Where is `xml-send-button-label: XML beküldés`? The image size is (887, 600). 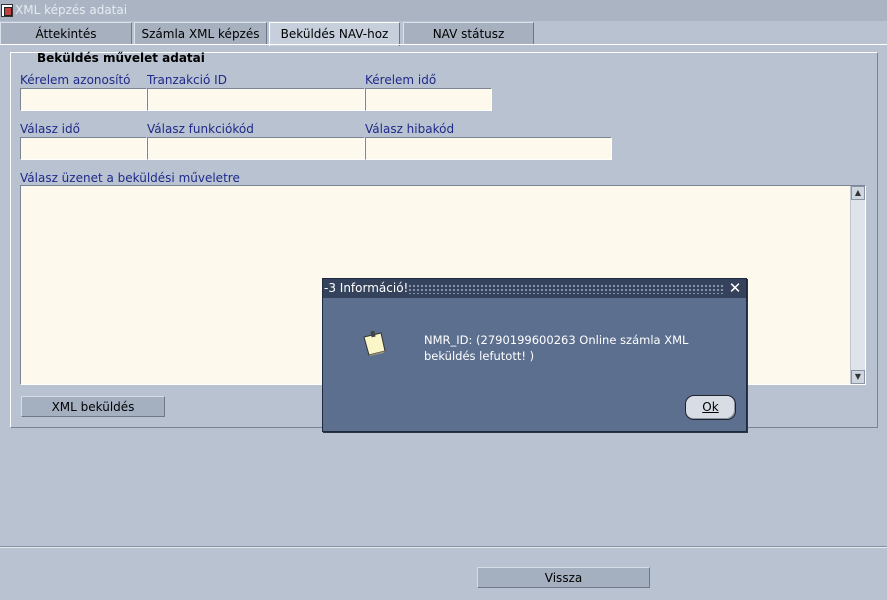 xml-send-button-label: XML beküldés is located at coordinates (93, 407).